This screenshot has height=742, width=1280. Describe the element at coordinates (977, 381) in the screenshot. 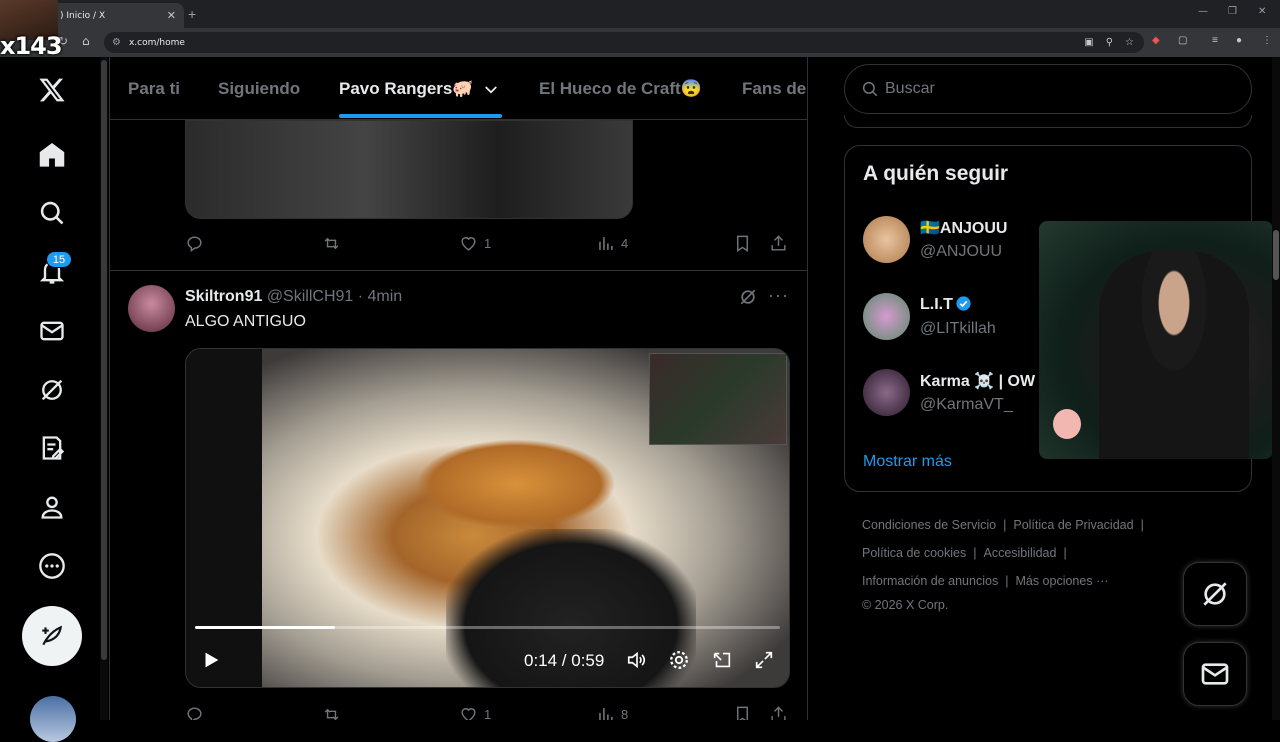

I see `suggestion-name: Karma ☠️ | OW` at that location.